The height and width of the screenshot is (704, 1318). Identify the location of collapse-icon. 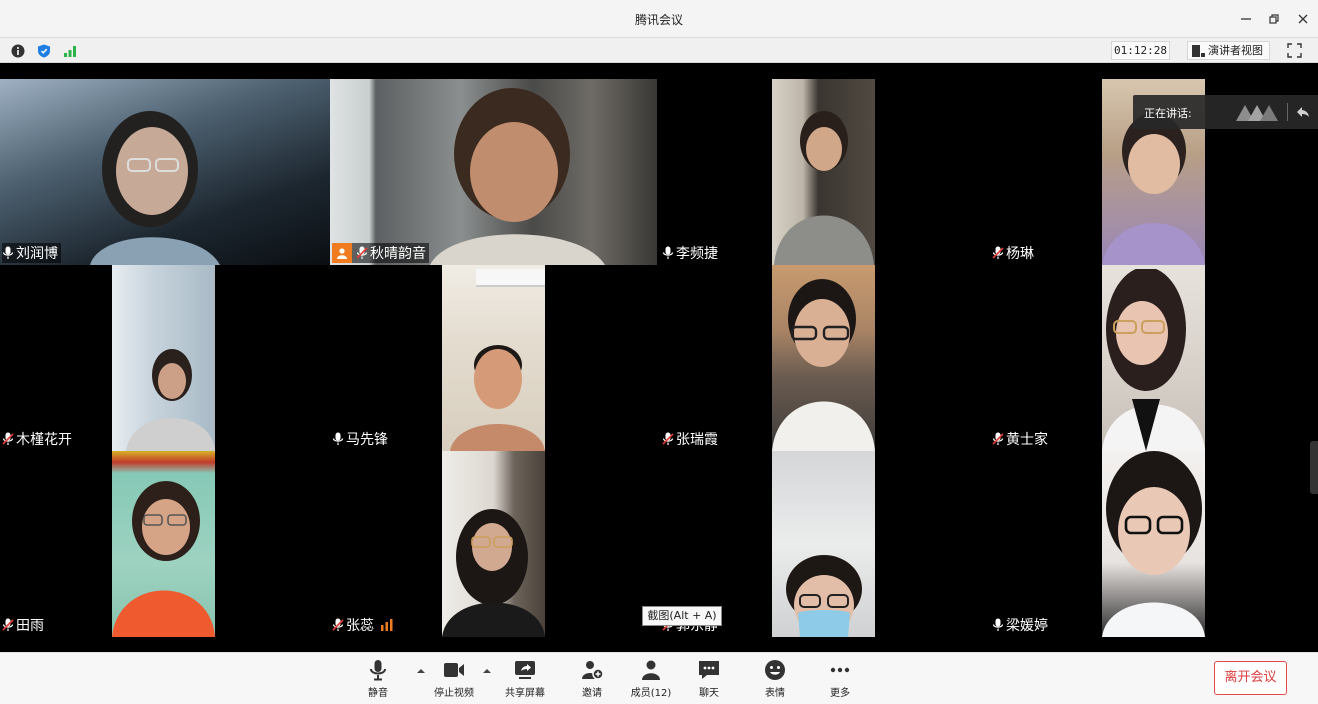
(1303, 112).